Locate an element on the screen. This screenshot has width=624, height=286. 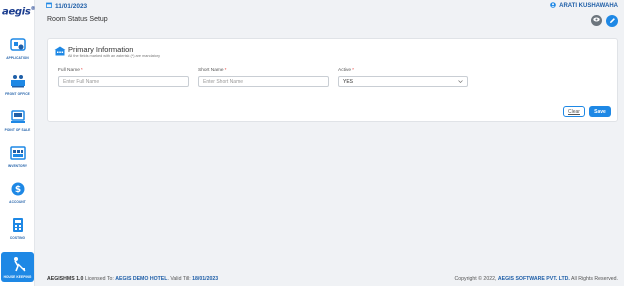
sidebar-item-point-of-sale: POINT OF SALE is located at coordinates (17, 125).